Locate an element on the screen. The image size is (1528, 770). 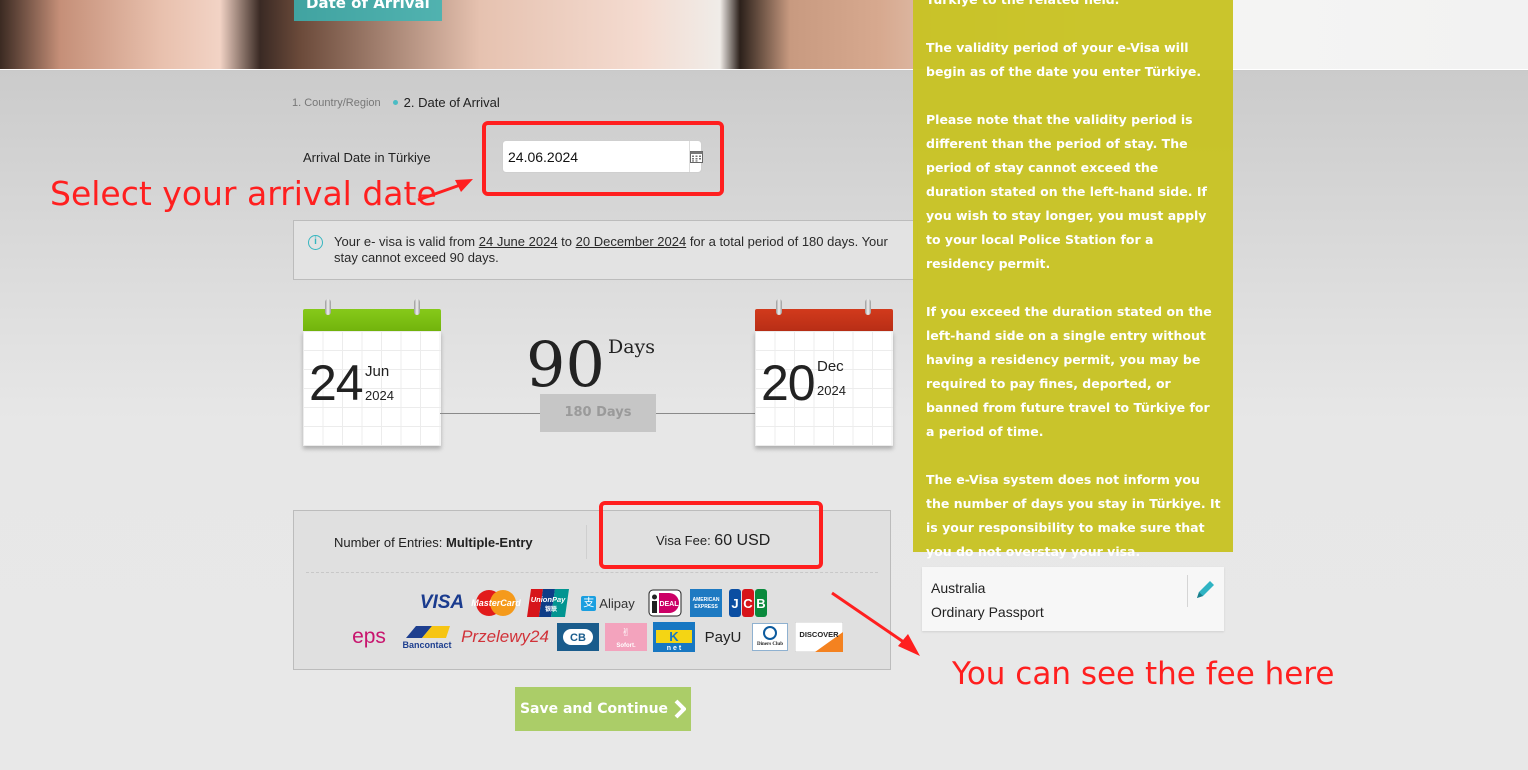
dashed-divider is located at coordinates (592, 572).